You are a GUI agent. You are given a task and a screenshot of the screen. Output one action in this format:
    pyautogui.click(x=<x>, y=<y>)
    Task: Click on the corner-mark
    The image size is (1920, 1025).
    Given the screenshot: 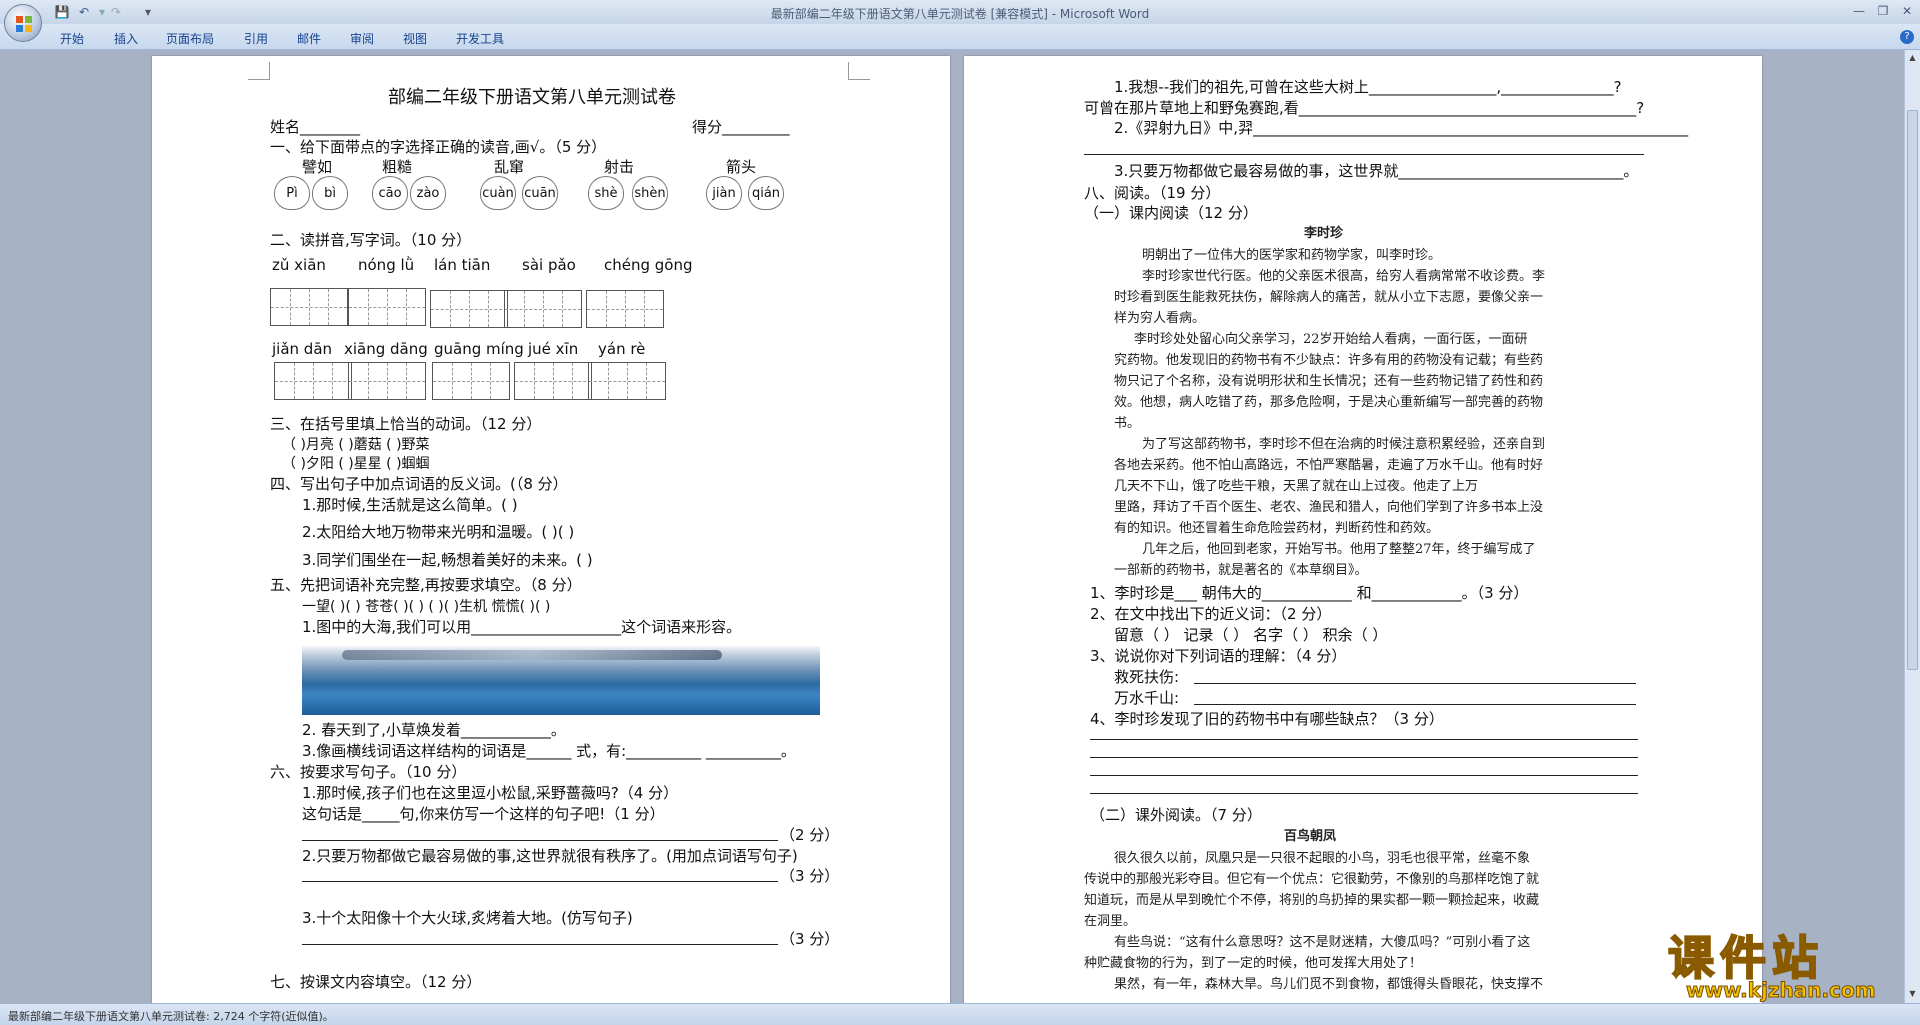 What is the action you would take?
    pyautogui.click(x=859, y=71)
    